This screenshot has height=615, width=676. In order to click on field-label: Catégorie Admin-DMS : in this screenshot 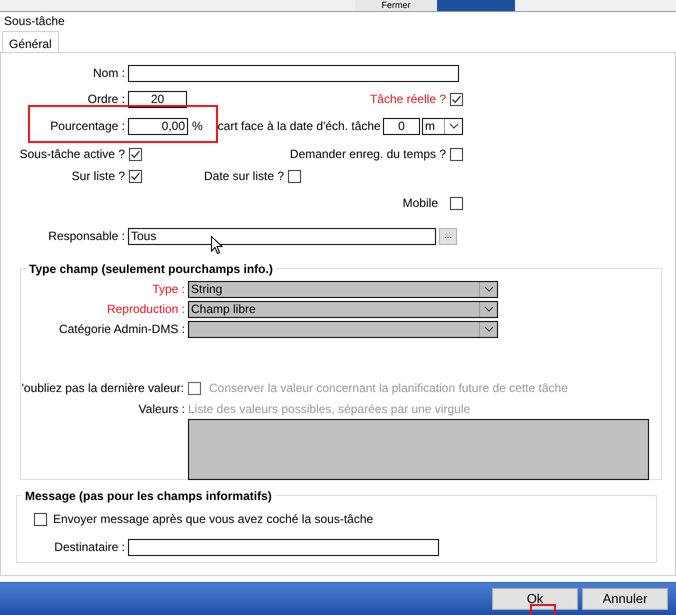, I will do `click(122, 329)`.